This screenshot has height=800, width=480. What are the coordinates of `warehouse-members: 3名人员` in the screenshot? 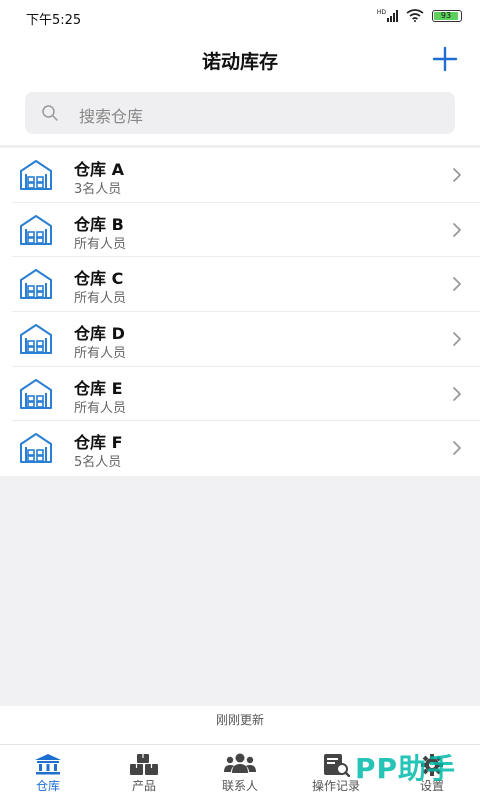 It's located at (98, 189).